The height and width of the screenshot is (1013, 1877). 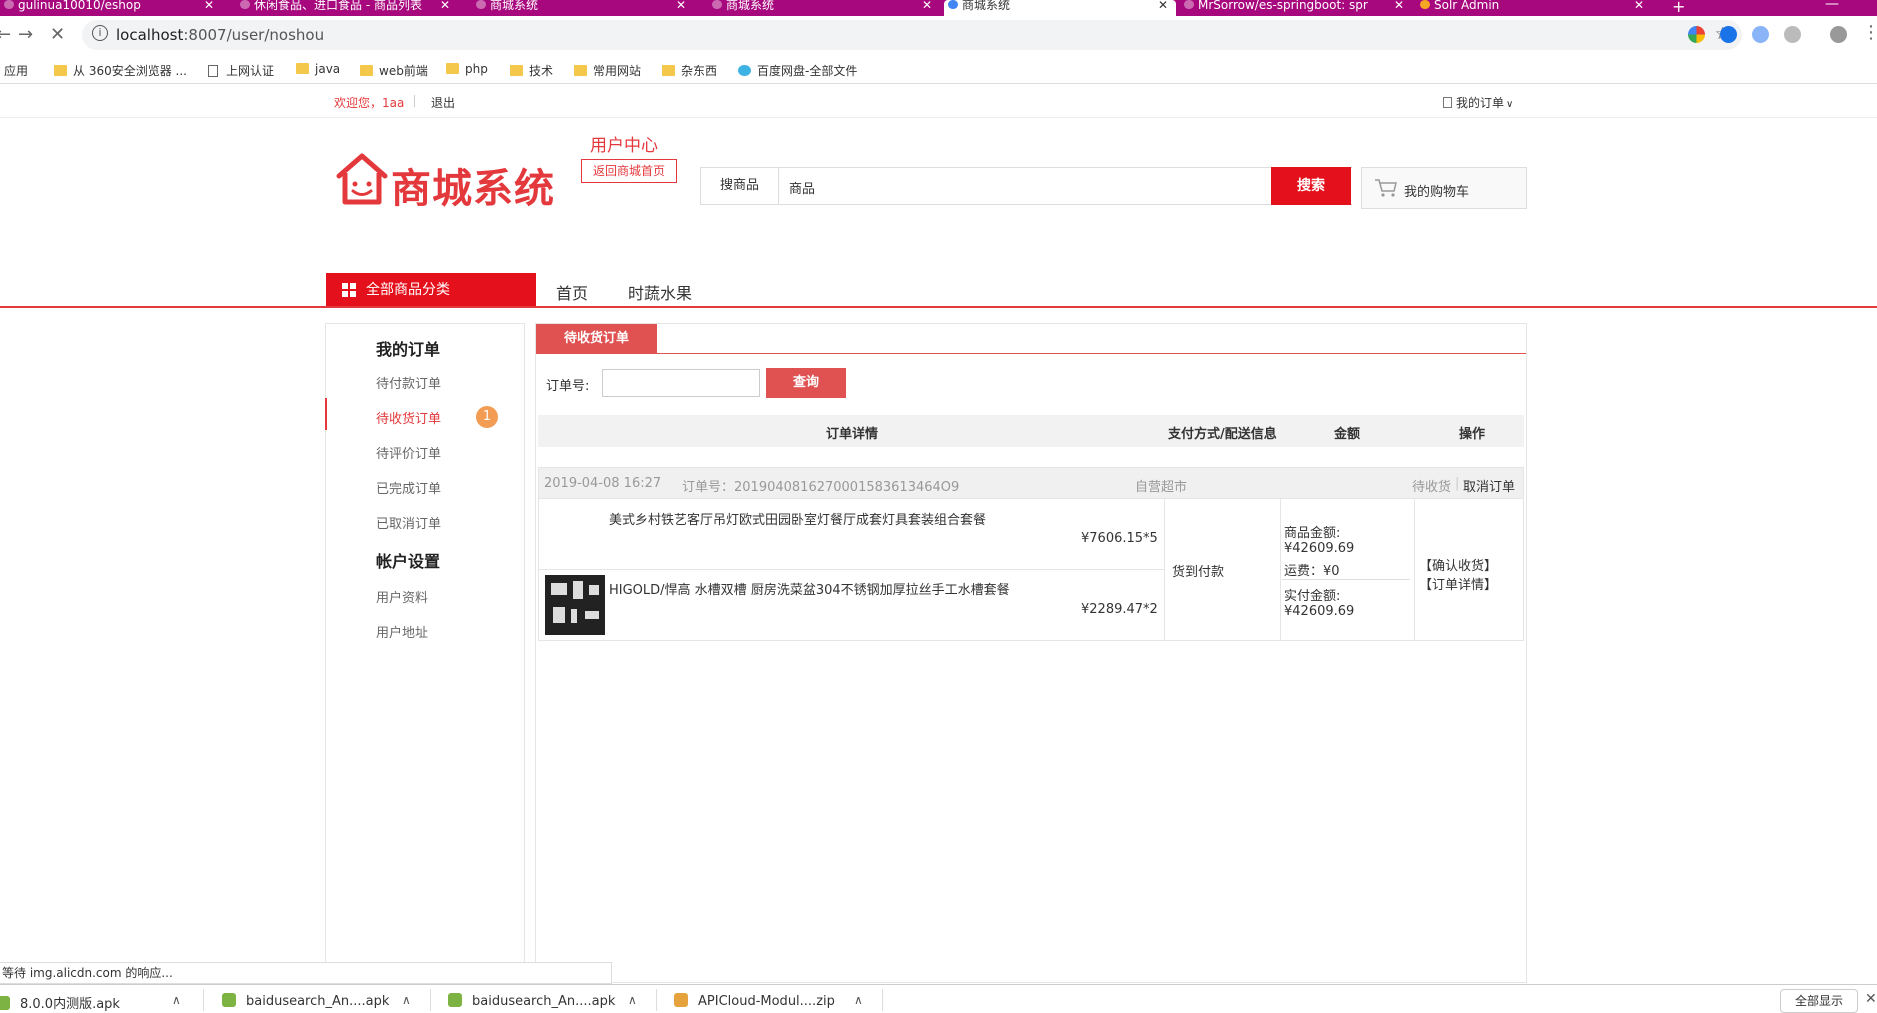 I want to click on nav-home: 首页, so click(x=572, y=292).